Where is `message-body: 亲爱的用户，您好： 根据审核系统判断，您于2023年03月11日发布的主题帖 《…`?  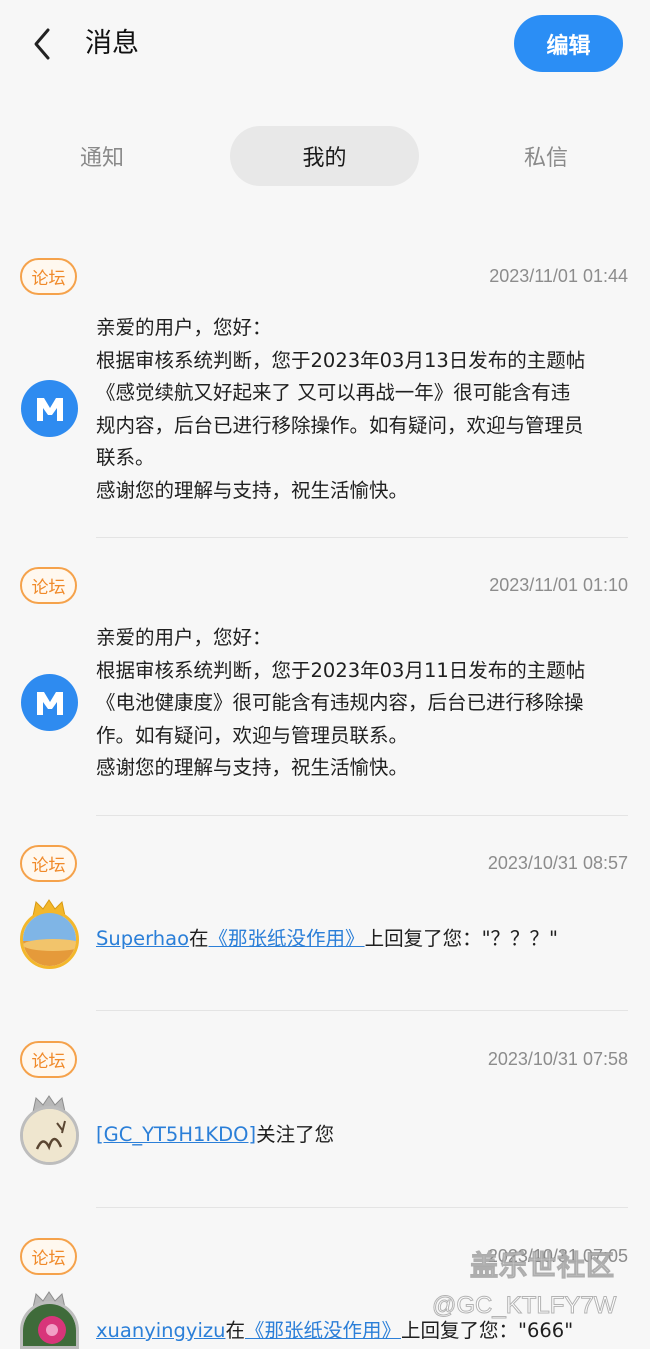 message-body: 亲爱的用户，您好： 根据审核系统判断，您于2023年03月11日发布的主题帖 《… is located at coordinates (366, 703).